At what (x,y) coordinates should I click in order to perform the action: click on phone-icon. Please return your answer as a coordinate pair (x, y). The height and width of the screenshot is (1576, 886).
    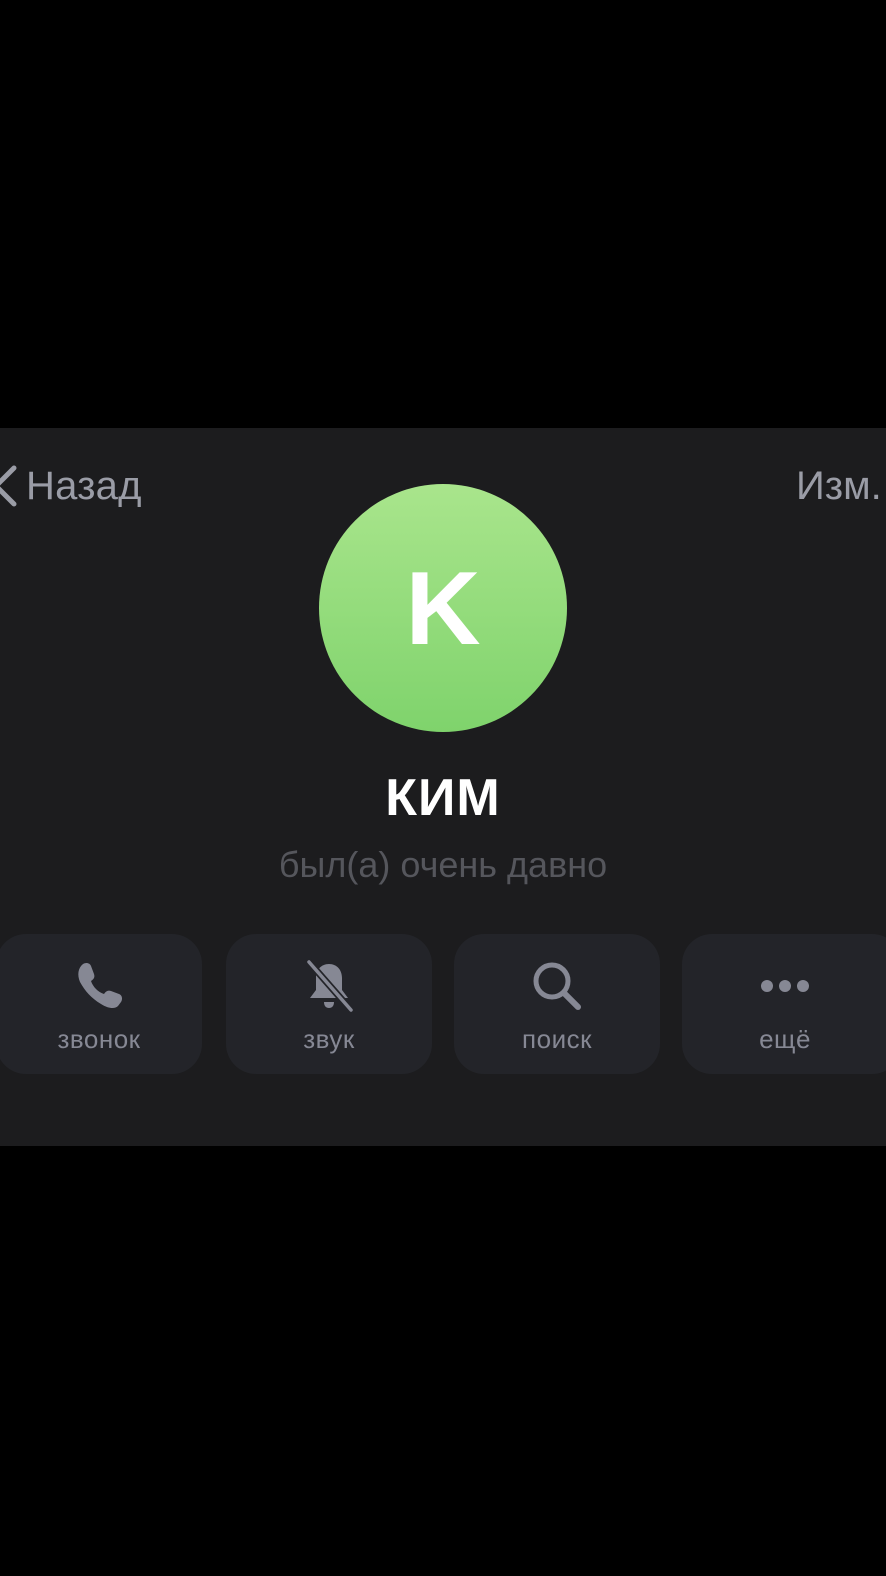
    Looking at the image, I should click on (100, 985).